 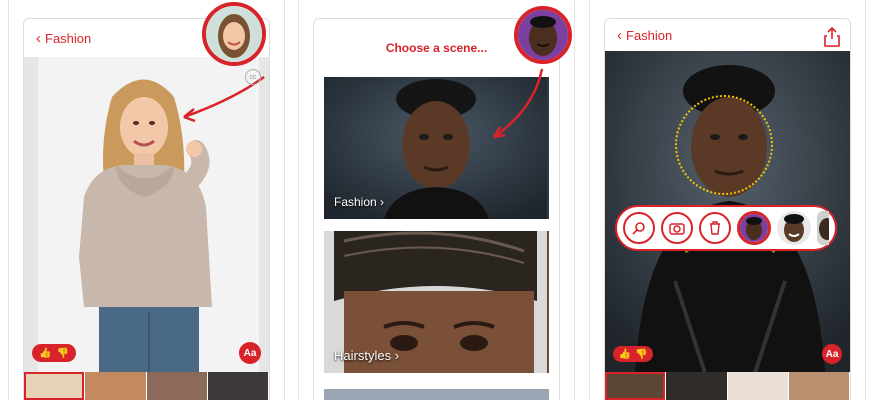 I want to click on search-button, so click(x=639, y=228).